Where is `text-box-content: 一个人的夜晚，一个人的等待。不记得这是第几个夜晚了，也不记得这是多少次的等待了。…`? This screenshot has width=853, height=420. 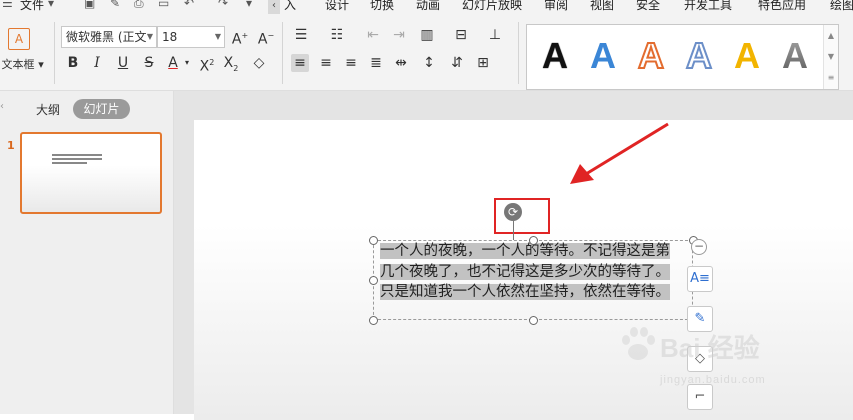
text-box-content: 一个人的夜晚，一个人的等待。不记得这是第几个夜晚了，也不记得这是多少次的等待了。… is located at coordinates (530, 272).